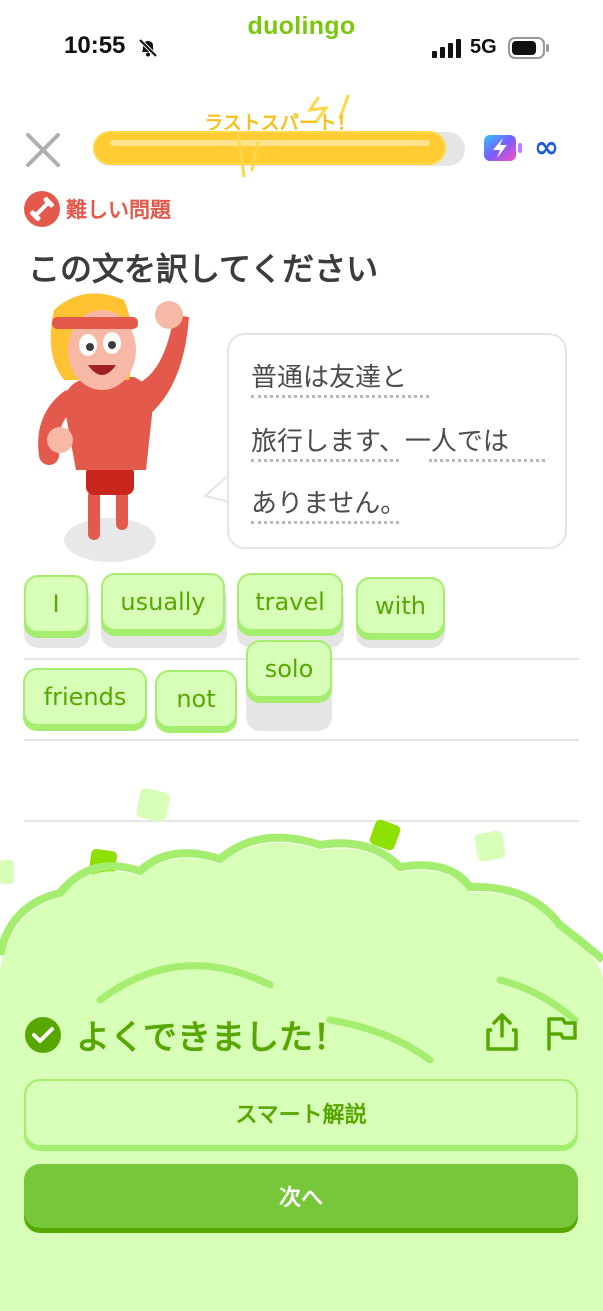 The image size is (603, 1311). I want to click on word-chip: friends, so click(85, 697).